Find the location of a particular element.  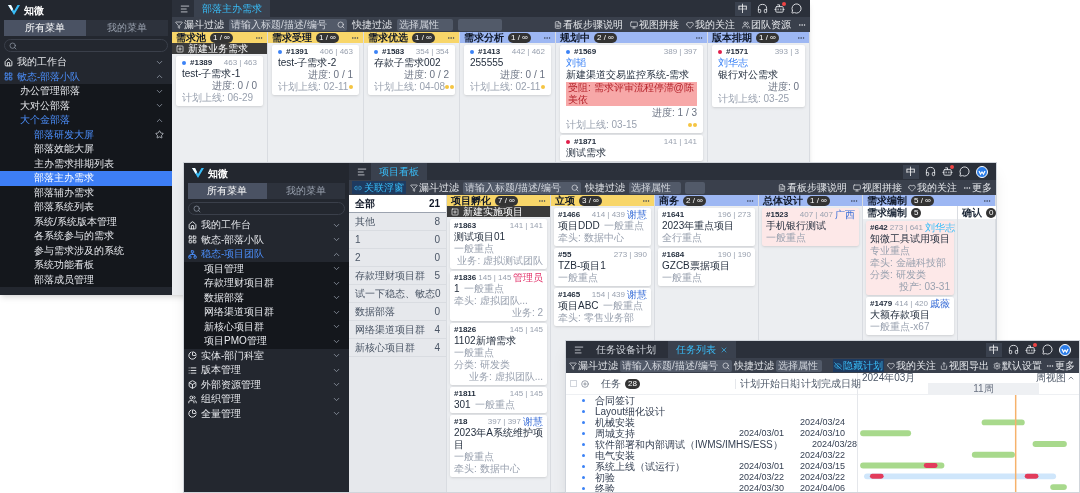

page-tab: 项目看板 is located at coordinates (399, 171).